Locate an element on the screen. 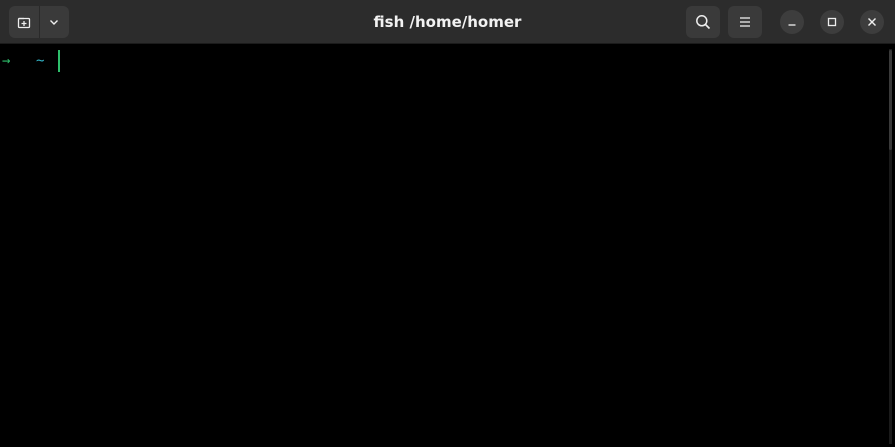  close-icon is located at coordinates (872, 22).